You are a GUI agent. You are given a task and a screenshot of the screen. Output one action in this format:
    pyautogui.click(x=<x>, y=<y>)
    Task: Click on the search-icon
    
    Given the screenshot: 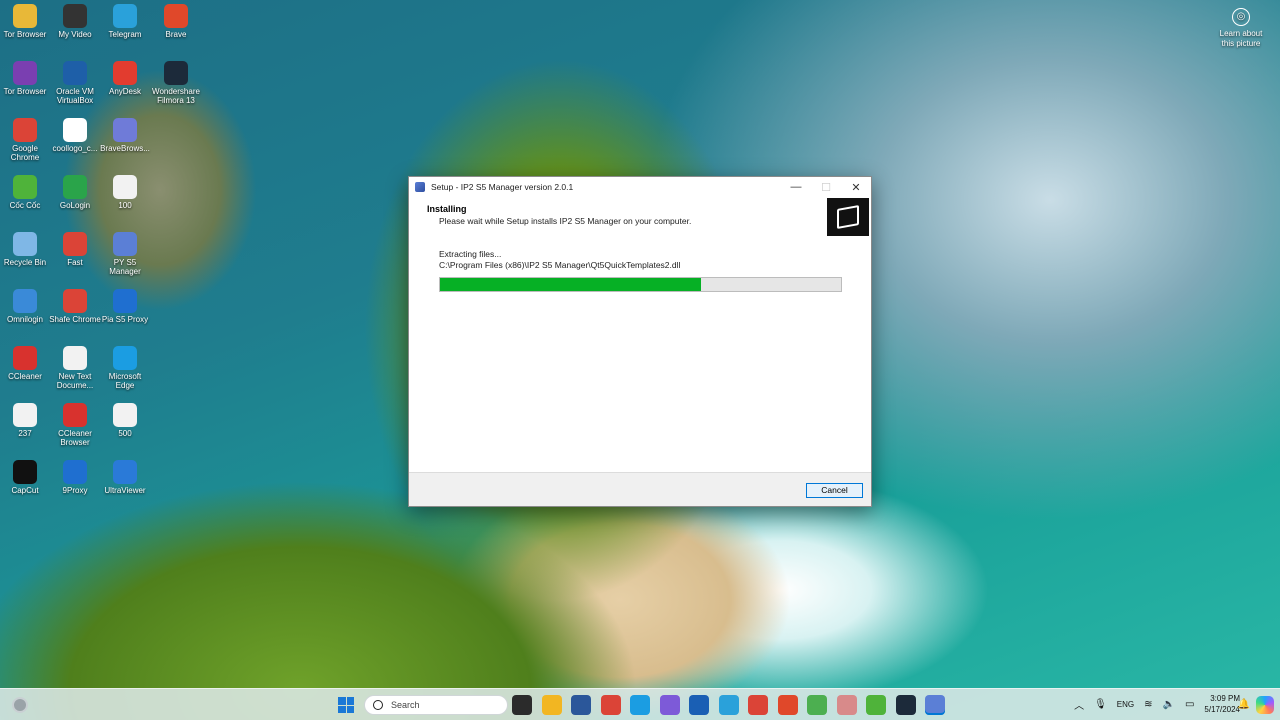 What is the action you would take?
    pyautogui.click(x=378, y=705)
    